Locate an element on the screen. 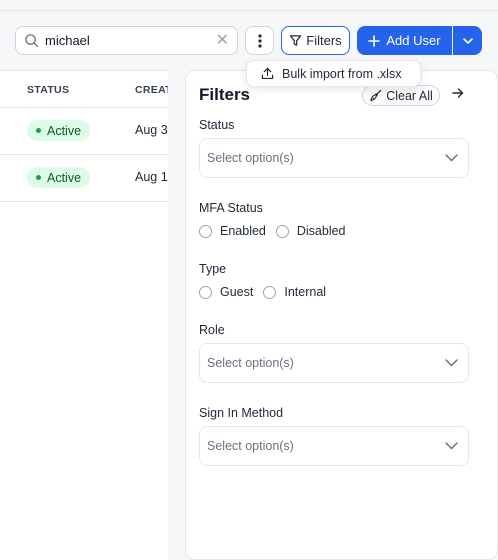 This screenshot has height=560, width=498. status-filter-label: Status is located at coordinates (217, 125).